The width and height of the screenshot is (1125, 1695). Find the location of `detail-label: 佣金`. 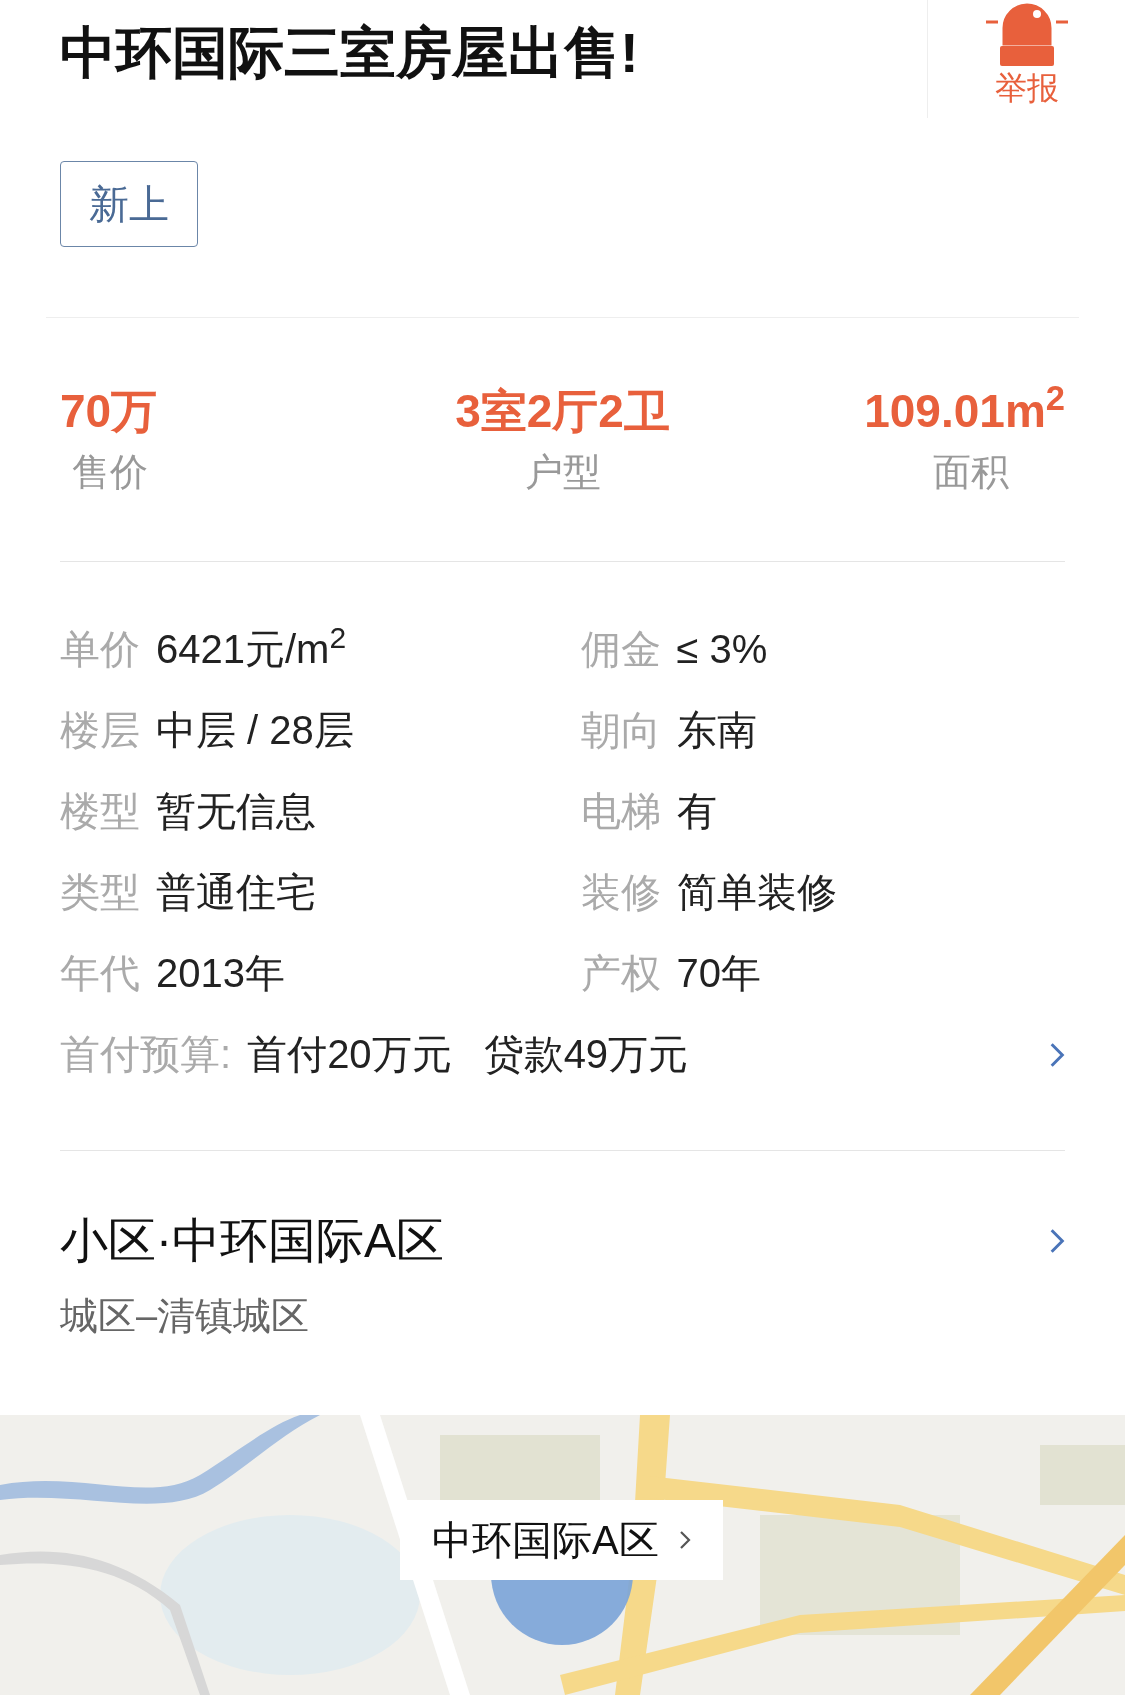

detail-label: 佣金 is located at coordinates (620, 649).